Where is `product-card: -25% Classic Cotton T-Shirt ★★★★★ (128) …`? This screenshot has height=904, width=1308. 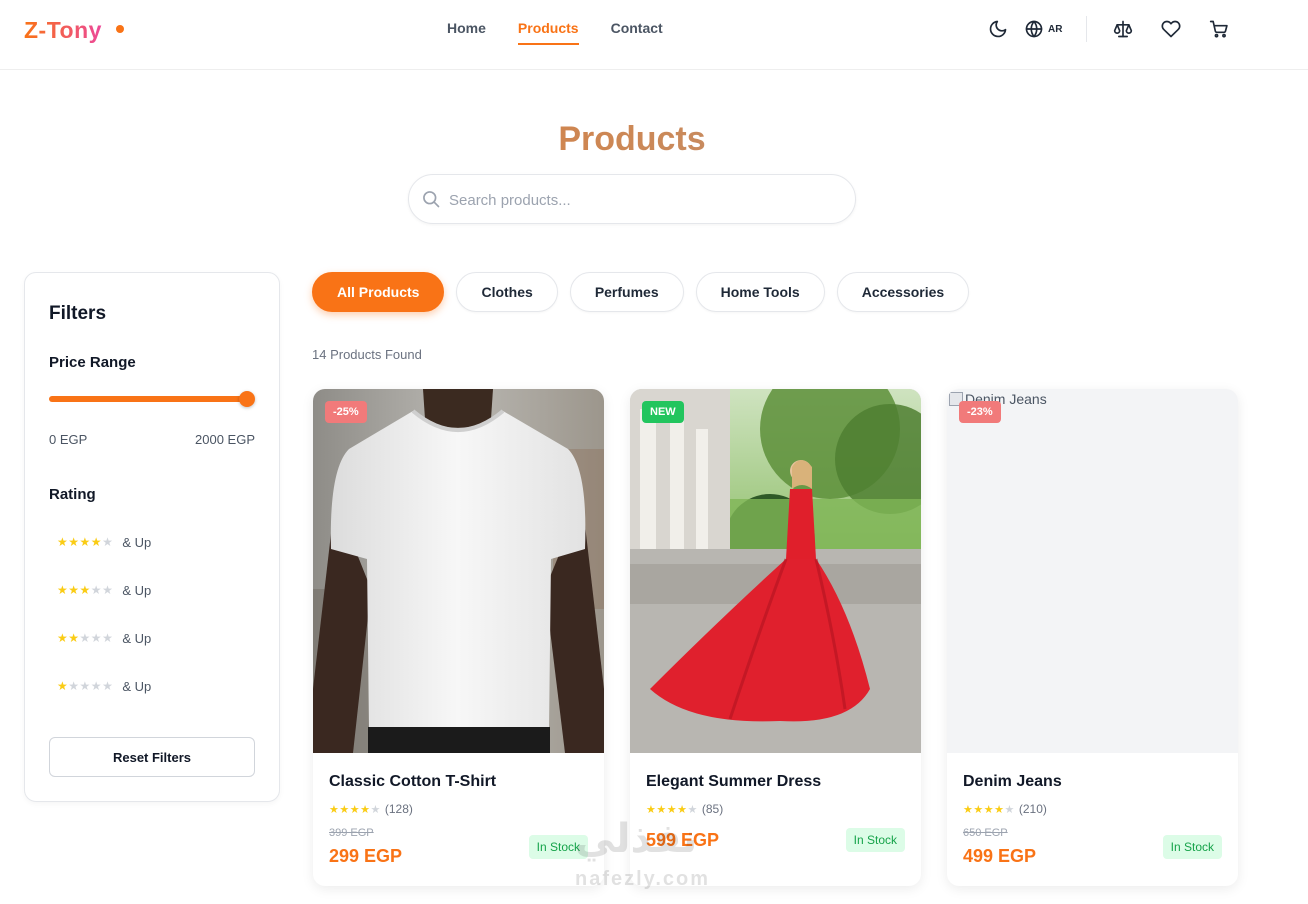 product-card: -25% Classic Cotton T-Shirt ★★★★★ (128) … is located at coordinates (458, 637).